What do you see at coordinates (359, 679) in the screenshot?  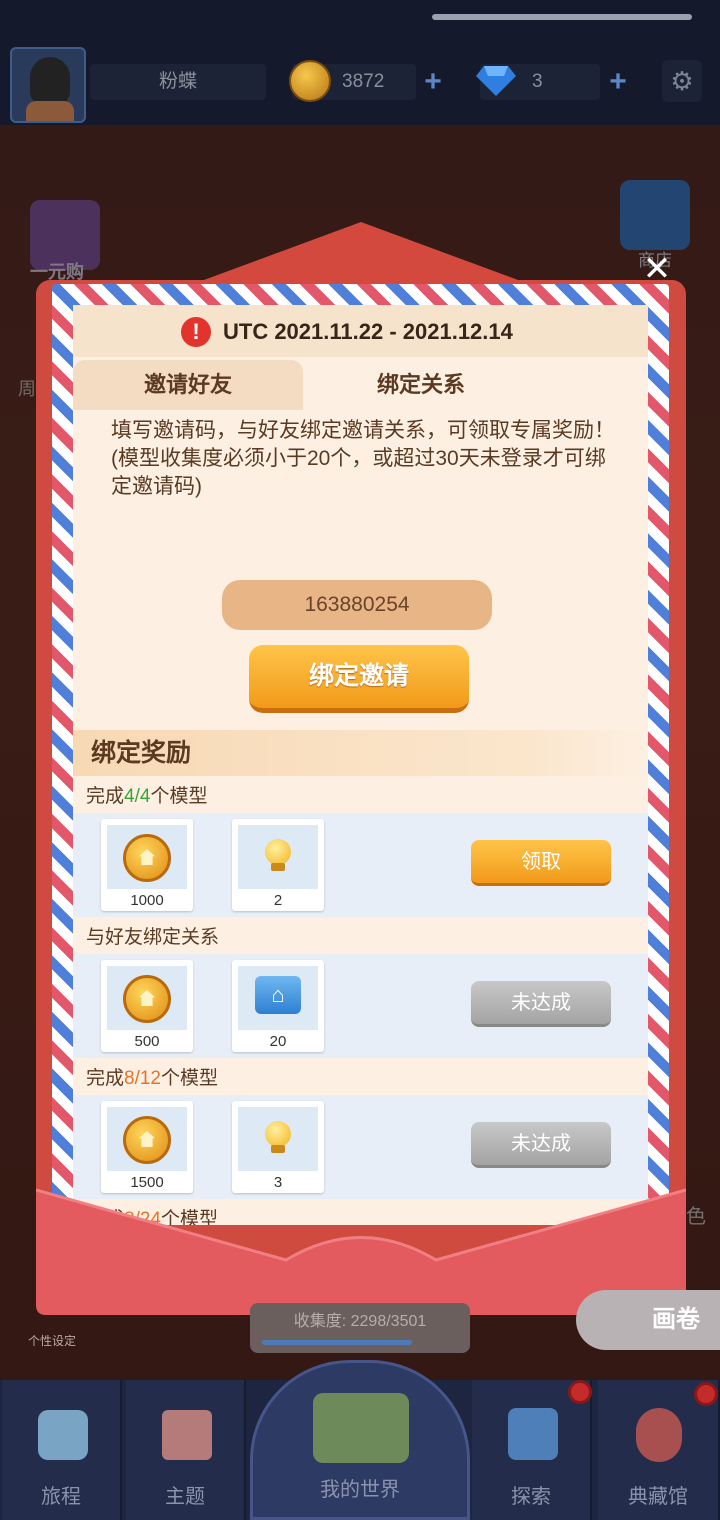 I see `bind-invite-button: 绑定邀请` at bounding box center [359, 679].